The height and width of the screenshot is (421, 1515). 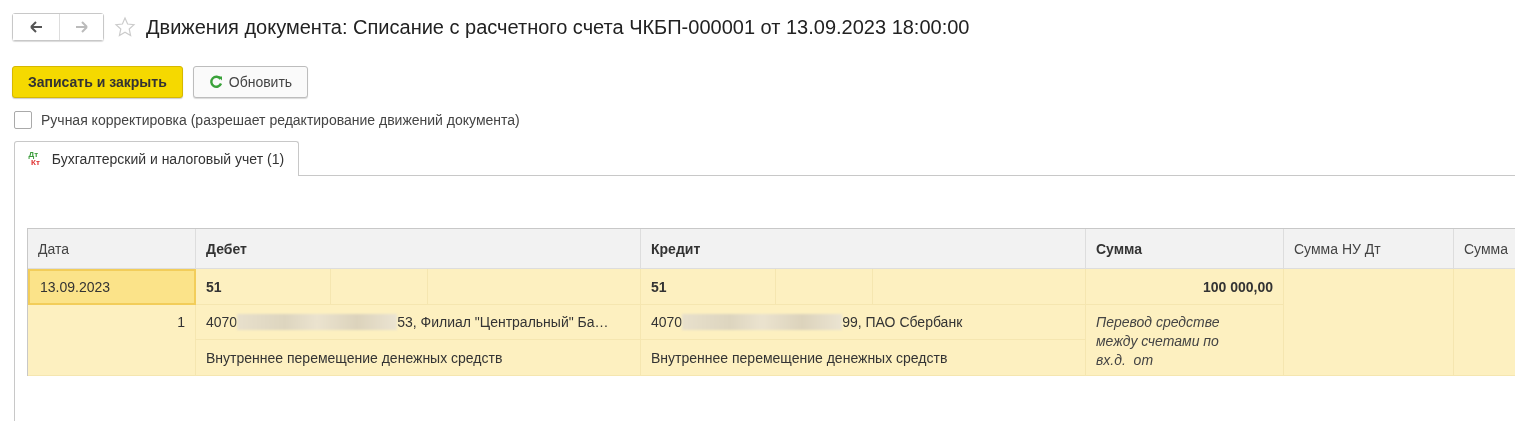 What do you see at coordinates (125, 27) in the screenshot?
I see `favorite-star-icon` at bounding box center [125, 27].